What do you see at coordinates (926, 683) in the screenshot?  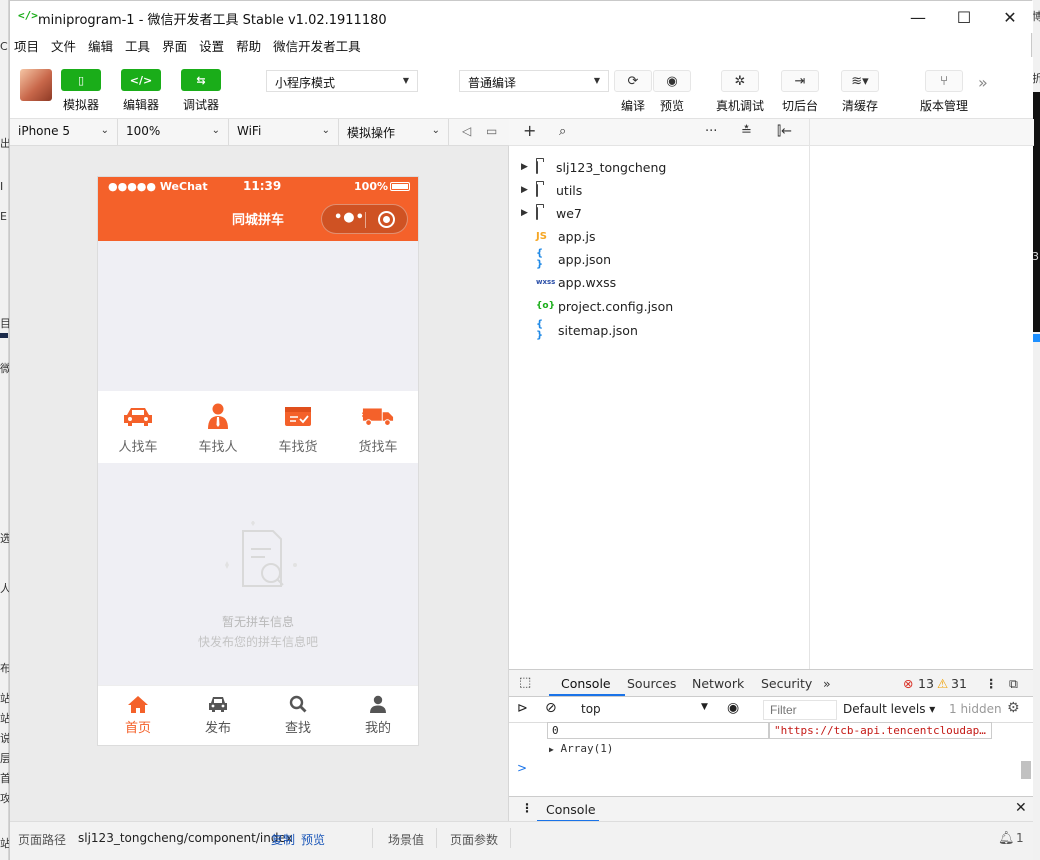 I see `error-count: 13` at bounding box center [926, 683].